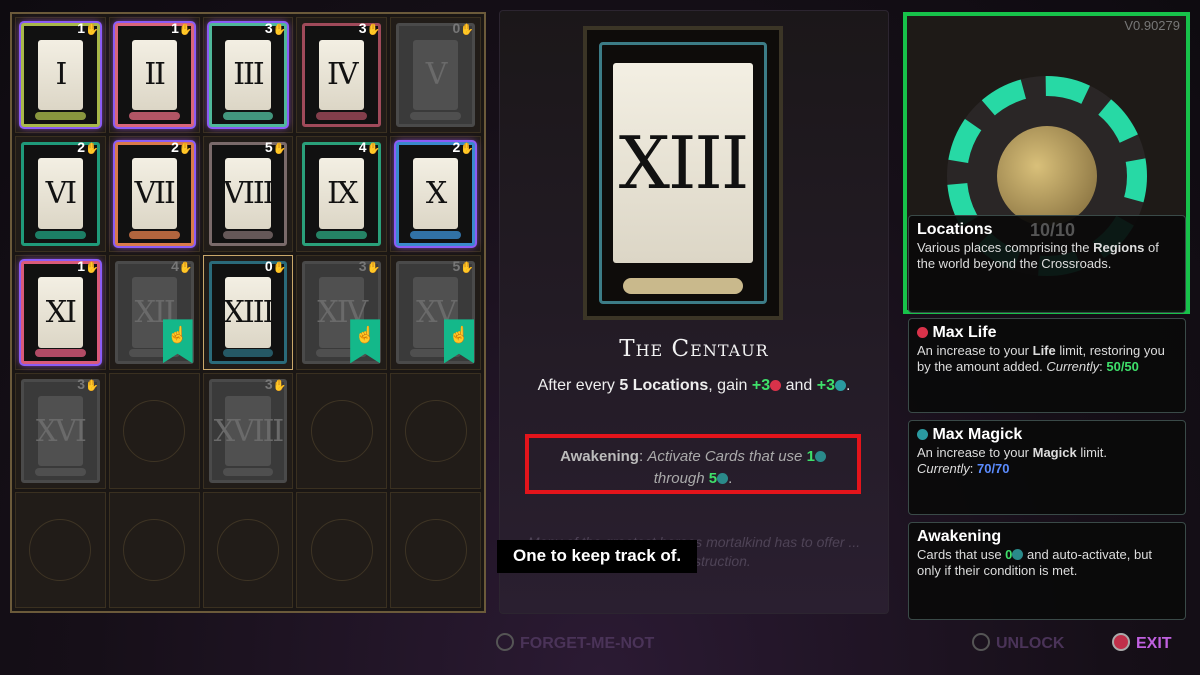 This screenshot has height=675, width=1200. I want to click on circle-button-icon, so click(1121, 642).